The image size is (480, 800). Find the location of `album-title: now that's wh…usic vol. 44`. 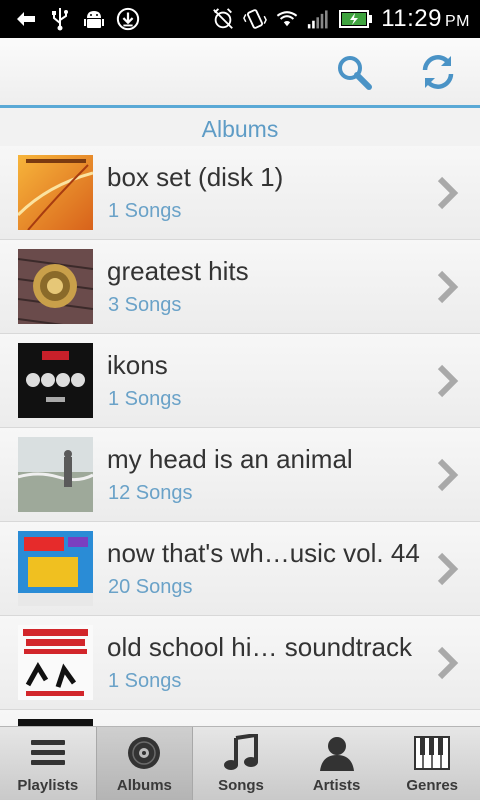

album-title: now that's wh…usic vol. 44 is located at coordinates (263, 553).